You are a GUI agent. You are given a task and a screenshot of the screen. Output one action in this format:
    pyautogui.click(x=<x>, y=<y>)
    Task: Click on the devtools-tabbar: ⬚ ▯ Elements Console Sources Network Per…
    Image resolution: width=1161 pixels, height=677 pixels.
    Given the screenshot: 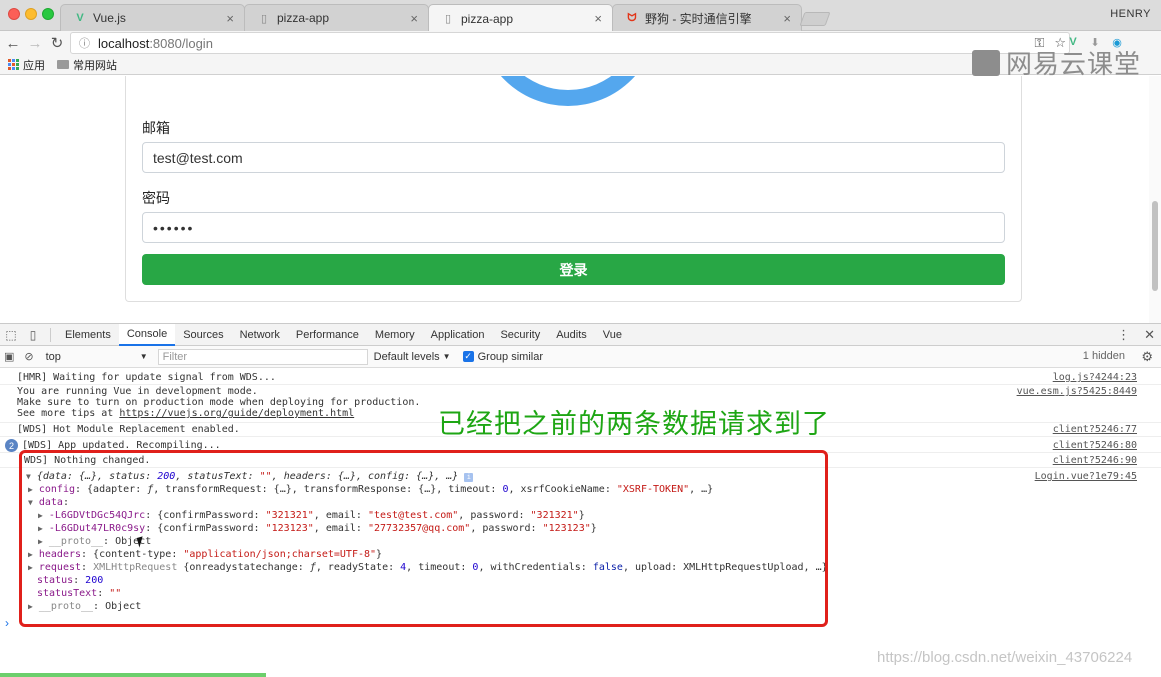 What is the action you would take?
    pyautogui.click(x=580, y=334)
    